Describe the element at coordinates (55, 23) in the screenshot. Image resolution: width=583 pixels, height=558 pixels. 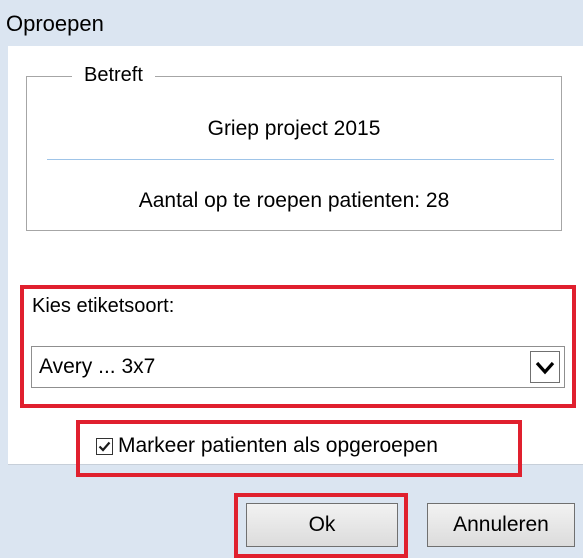
I see `window-title: Oproepen` at that location.